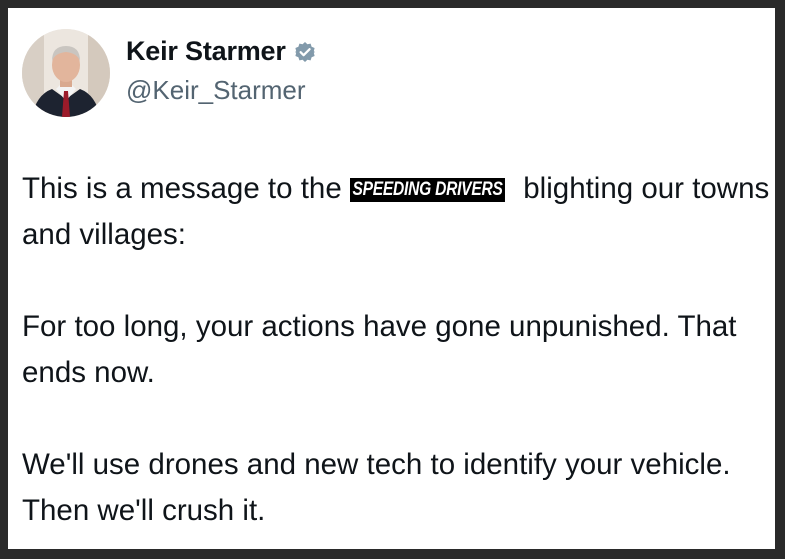 The width and height of the screenshot is (785, 559). I want to click on tweet-text-start: This is a message to the, so click(186, 188).